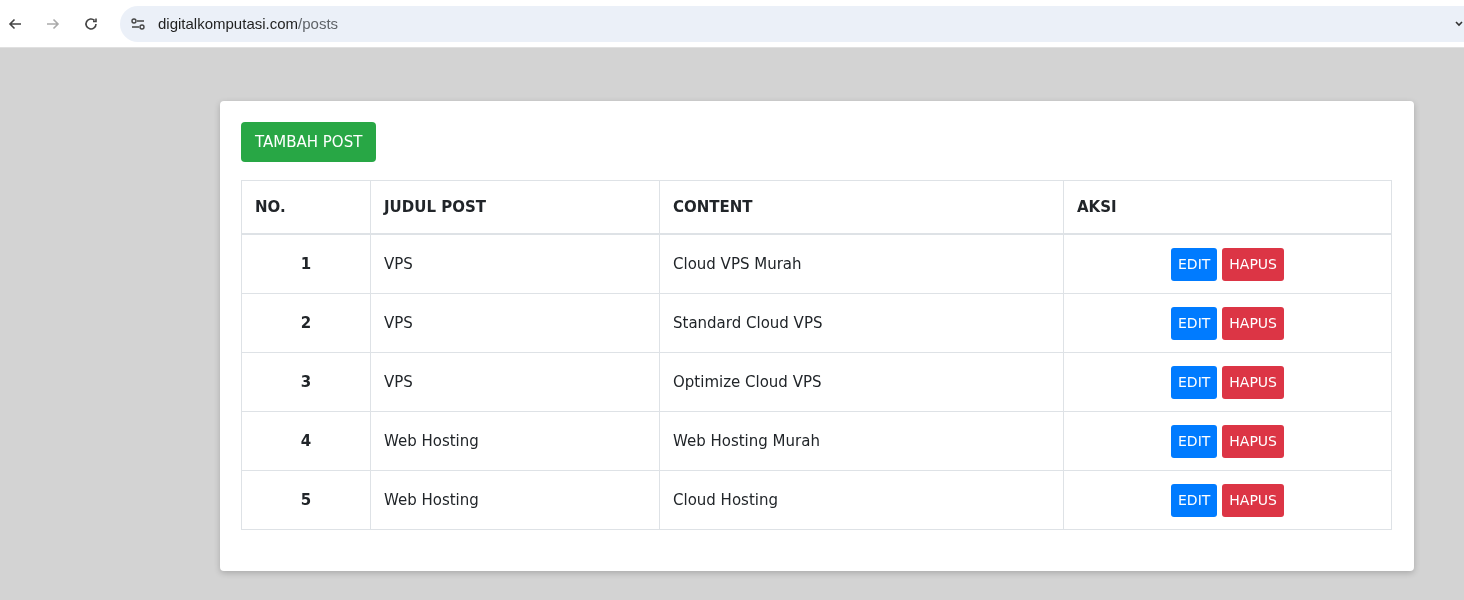 The width and height of the screenshot is (1464, 600). What do you see at coordinates (91, 23) in the screenshot?
I see `reload-icon` at bounding box center [91, 23].